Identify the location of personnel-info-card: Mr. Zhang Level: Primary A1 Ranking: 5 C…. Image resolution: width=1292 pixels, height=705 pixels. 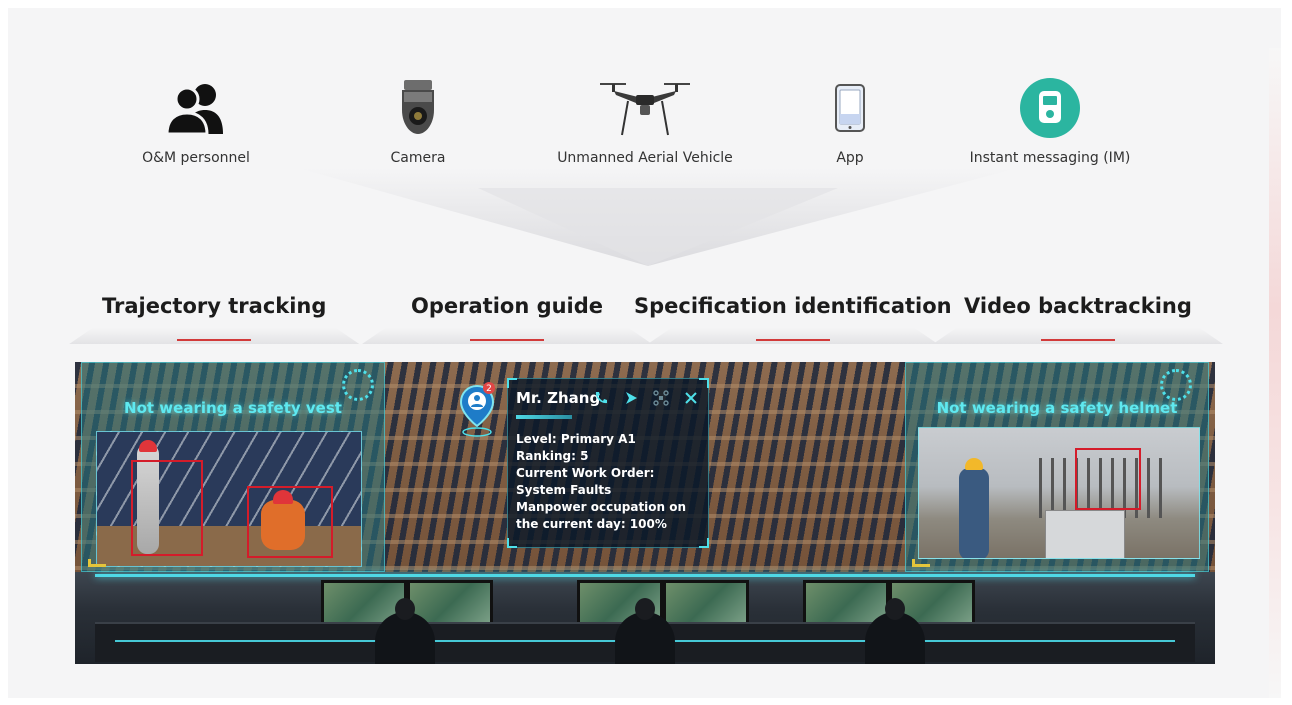
(608, 463).